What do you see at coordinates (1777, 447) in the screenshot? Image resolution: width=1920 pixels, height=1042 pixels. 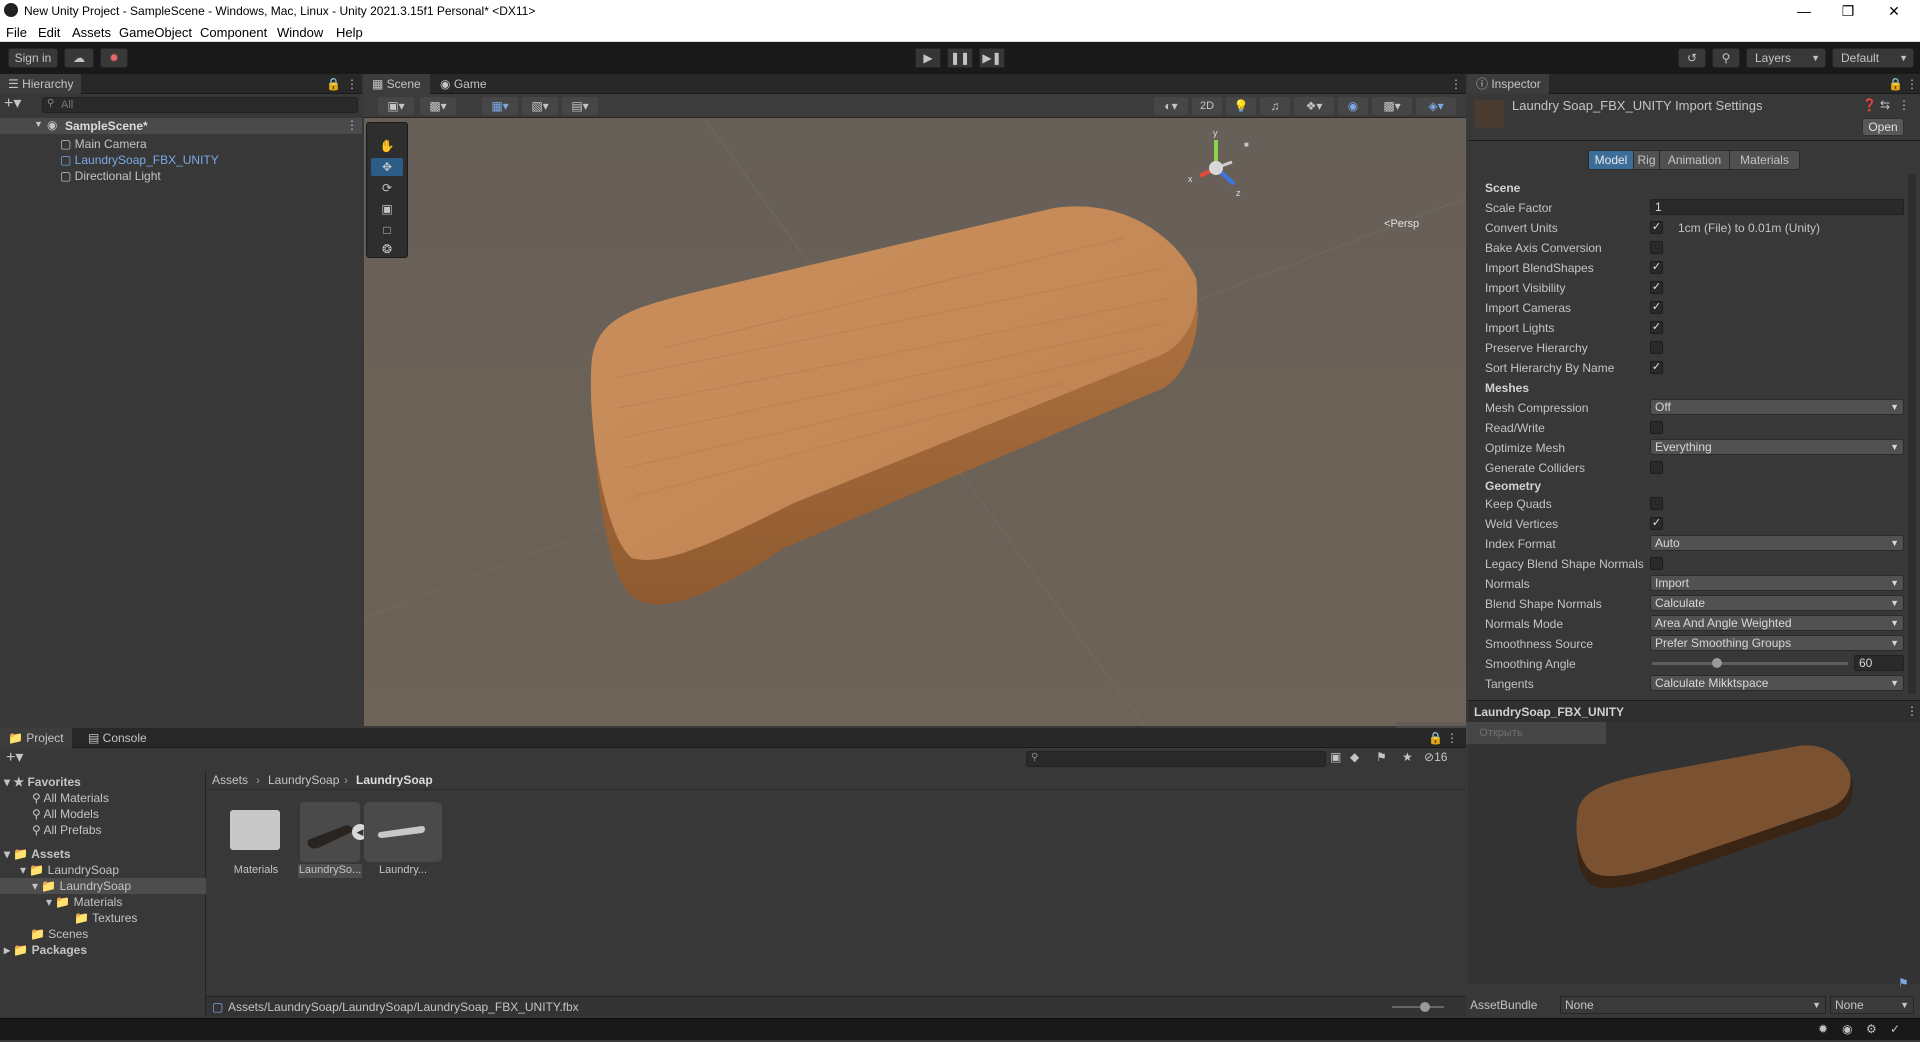 I see `optimize-mesh-dropdown: Everything ▼` at bounding box center [1777, 447].